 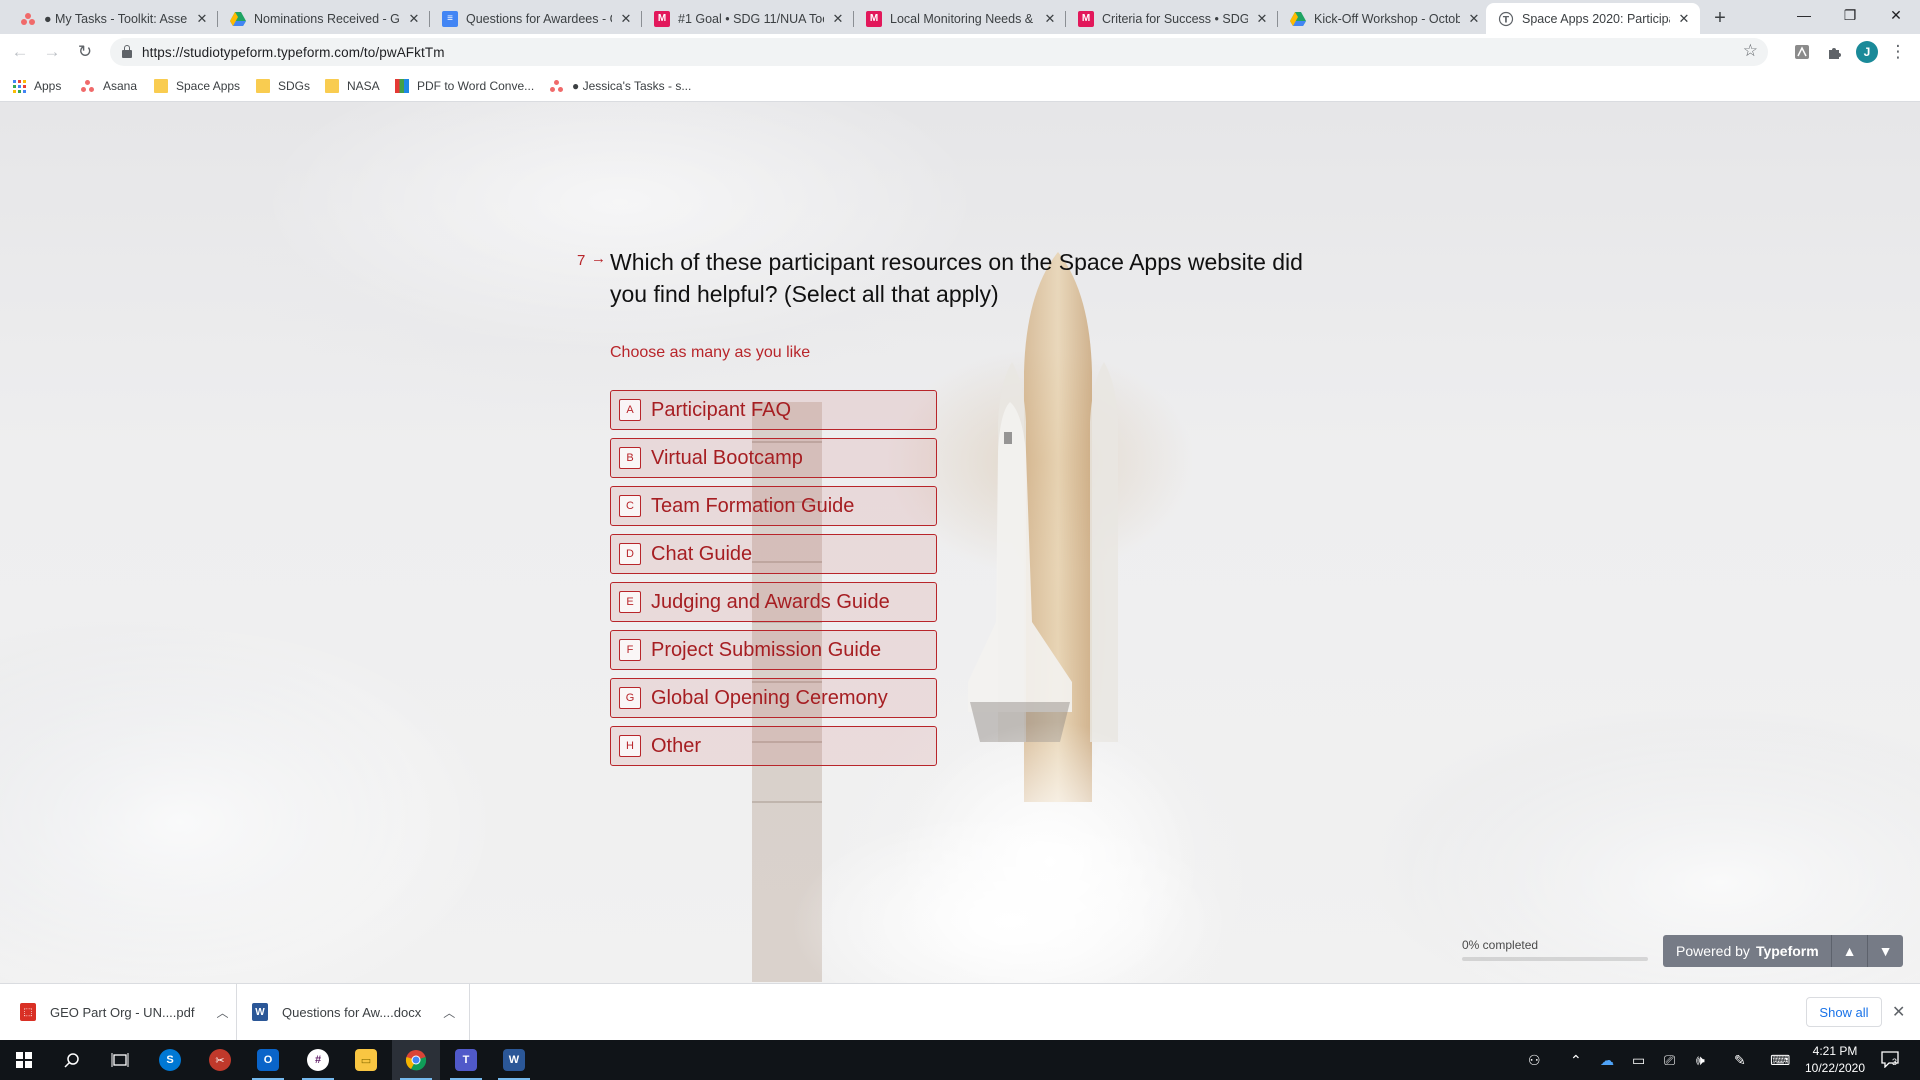 I want to click on search-icon, so click(x=72, y=1060).